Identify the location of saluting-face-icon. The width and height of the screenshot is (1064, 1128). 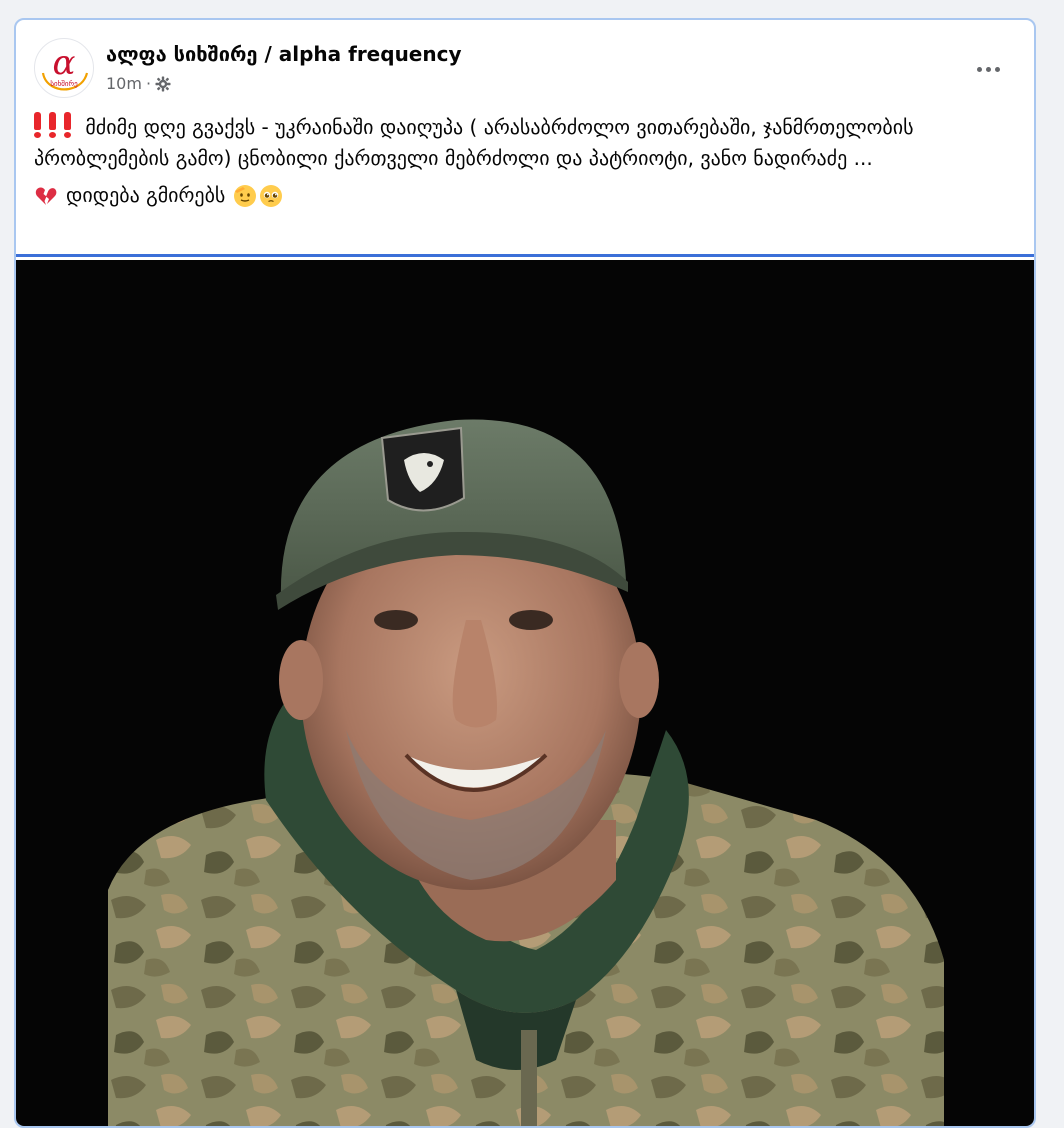
(245, 195).